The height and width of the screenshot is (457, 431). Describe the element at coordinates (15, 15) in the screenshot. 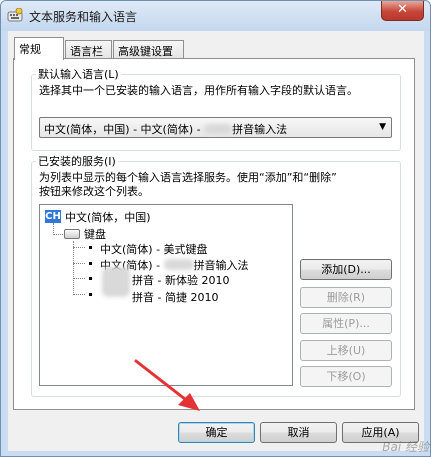

I see `keyboard-globe-icon` at that location.